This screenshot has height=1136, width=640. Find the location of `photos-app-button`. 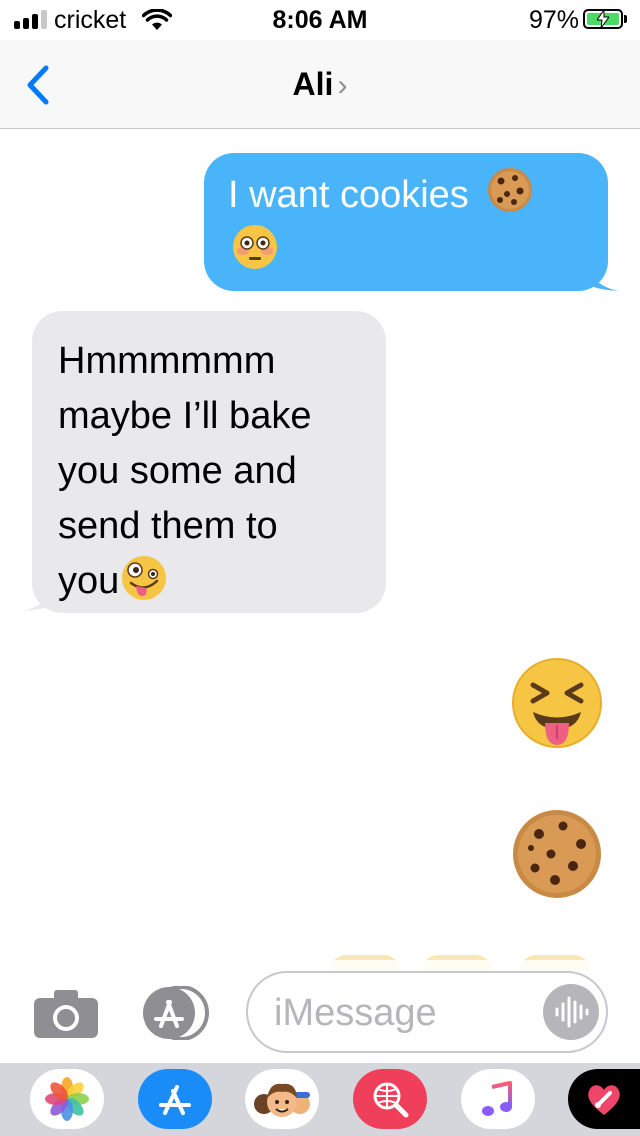

photos-app-button is located at coordinates (67, 1099).